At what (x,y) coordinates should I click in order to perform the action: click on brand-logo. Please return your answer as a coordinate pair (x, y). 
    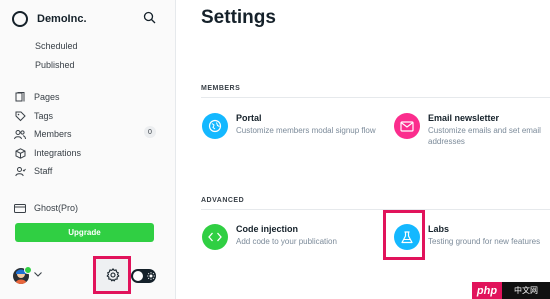
    Looking at the image, I should click on (20, 19).